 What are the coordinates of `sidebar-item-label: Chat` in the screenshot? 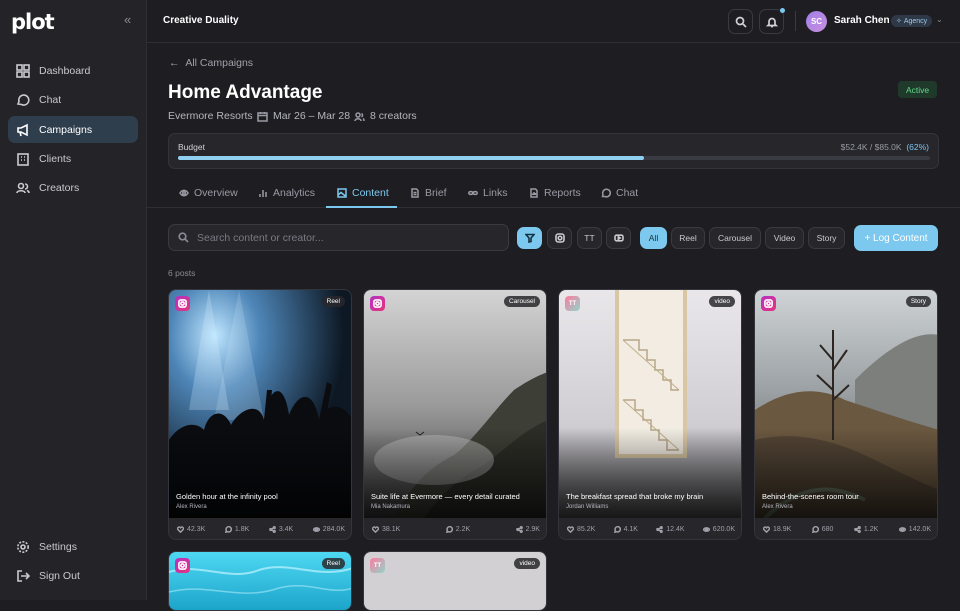 It's located at (50, 99).